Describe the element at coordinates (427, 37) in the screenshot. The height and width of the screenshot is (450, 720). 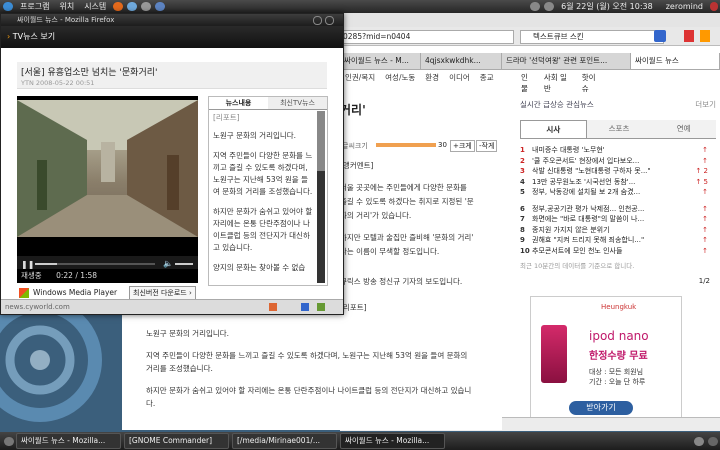
I see `url-field: 0285?mid=n0404` at that location.